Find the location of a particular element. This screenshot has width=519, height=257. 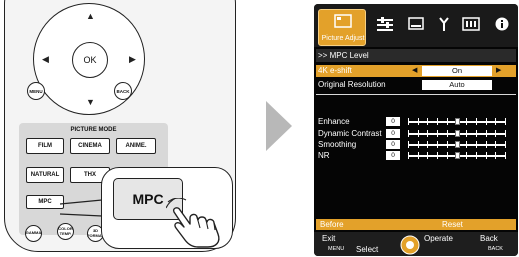

display-icon is located at coordinates (416, 24).